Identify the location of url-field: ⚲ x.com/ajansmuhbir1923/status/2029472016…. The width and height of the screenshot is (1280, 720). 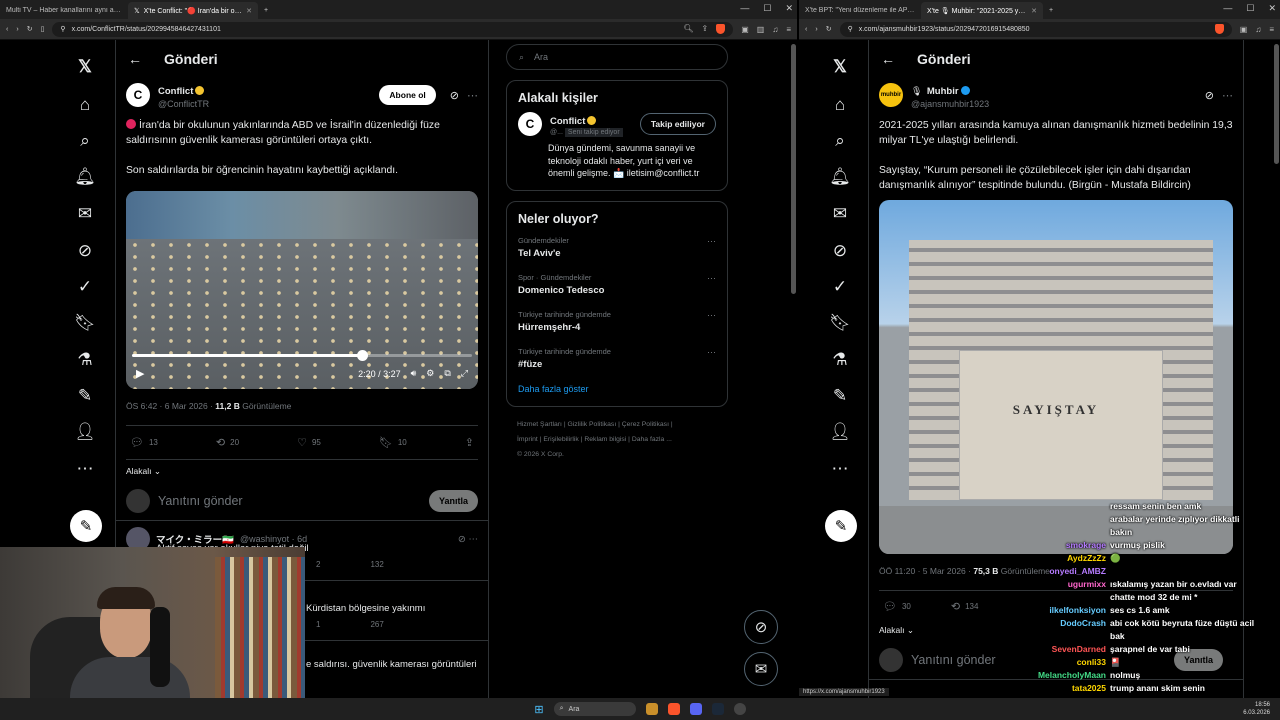
(1035, 29).